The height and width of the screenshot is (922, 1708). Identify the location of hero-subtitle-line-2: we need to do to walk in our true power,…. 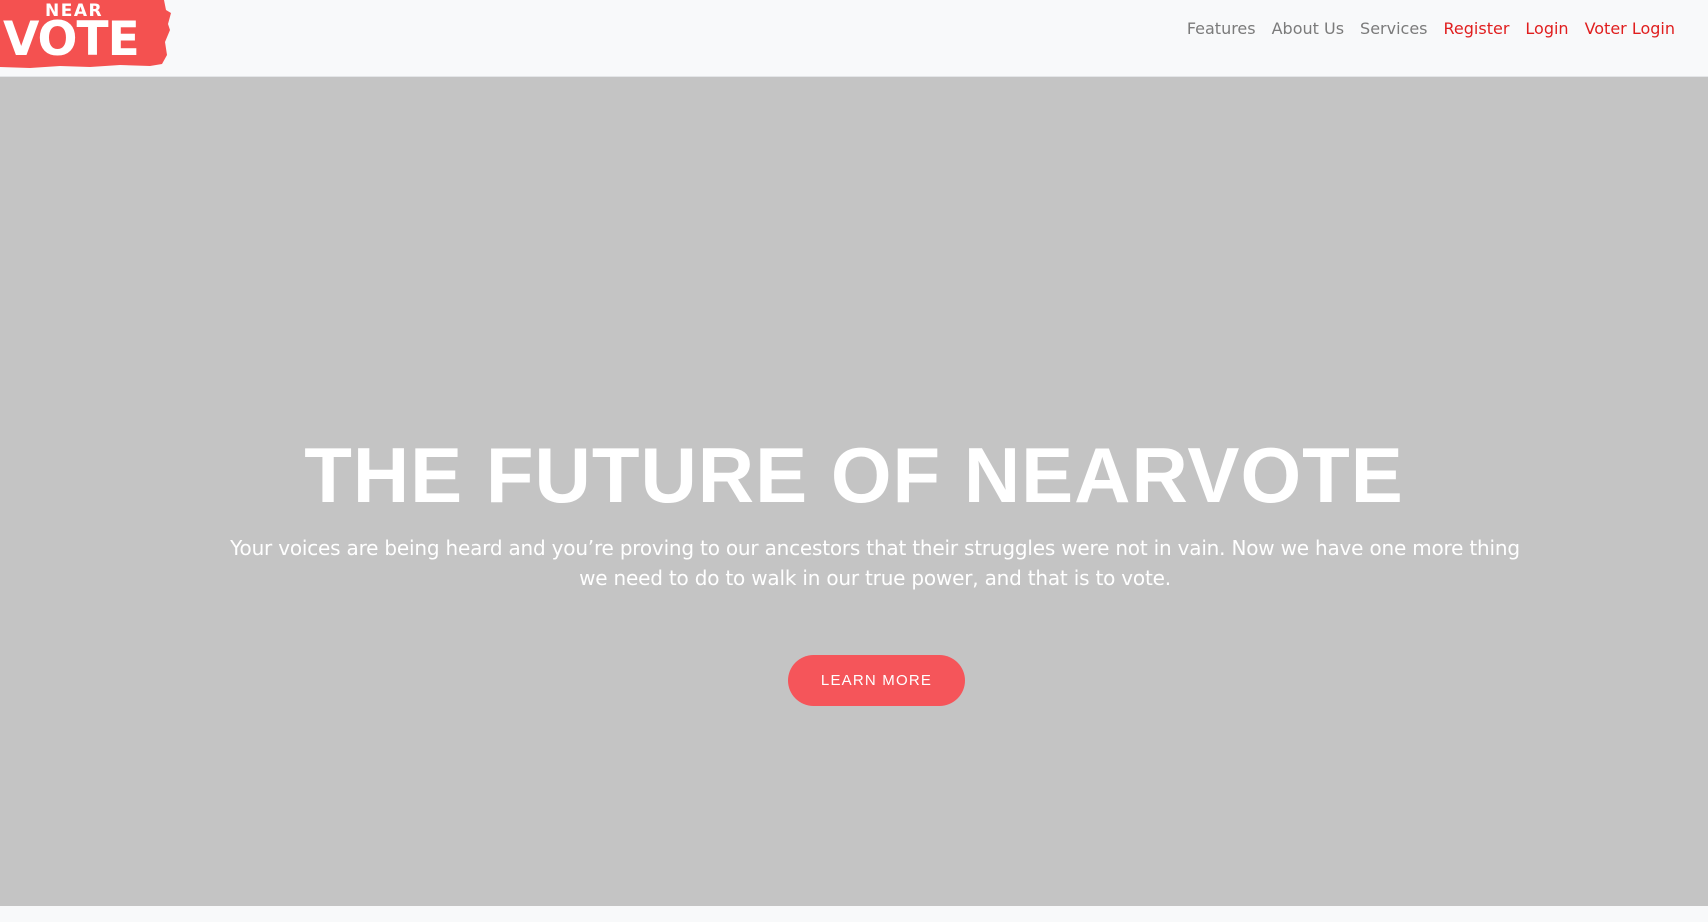
(875, 578).